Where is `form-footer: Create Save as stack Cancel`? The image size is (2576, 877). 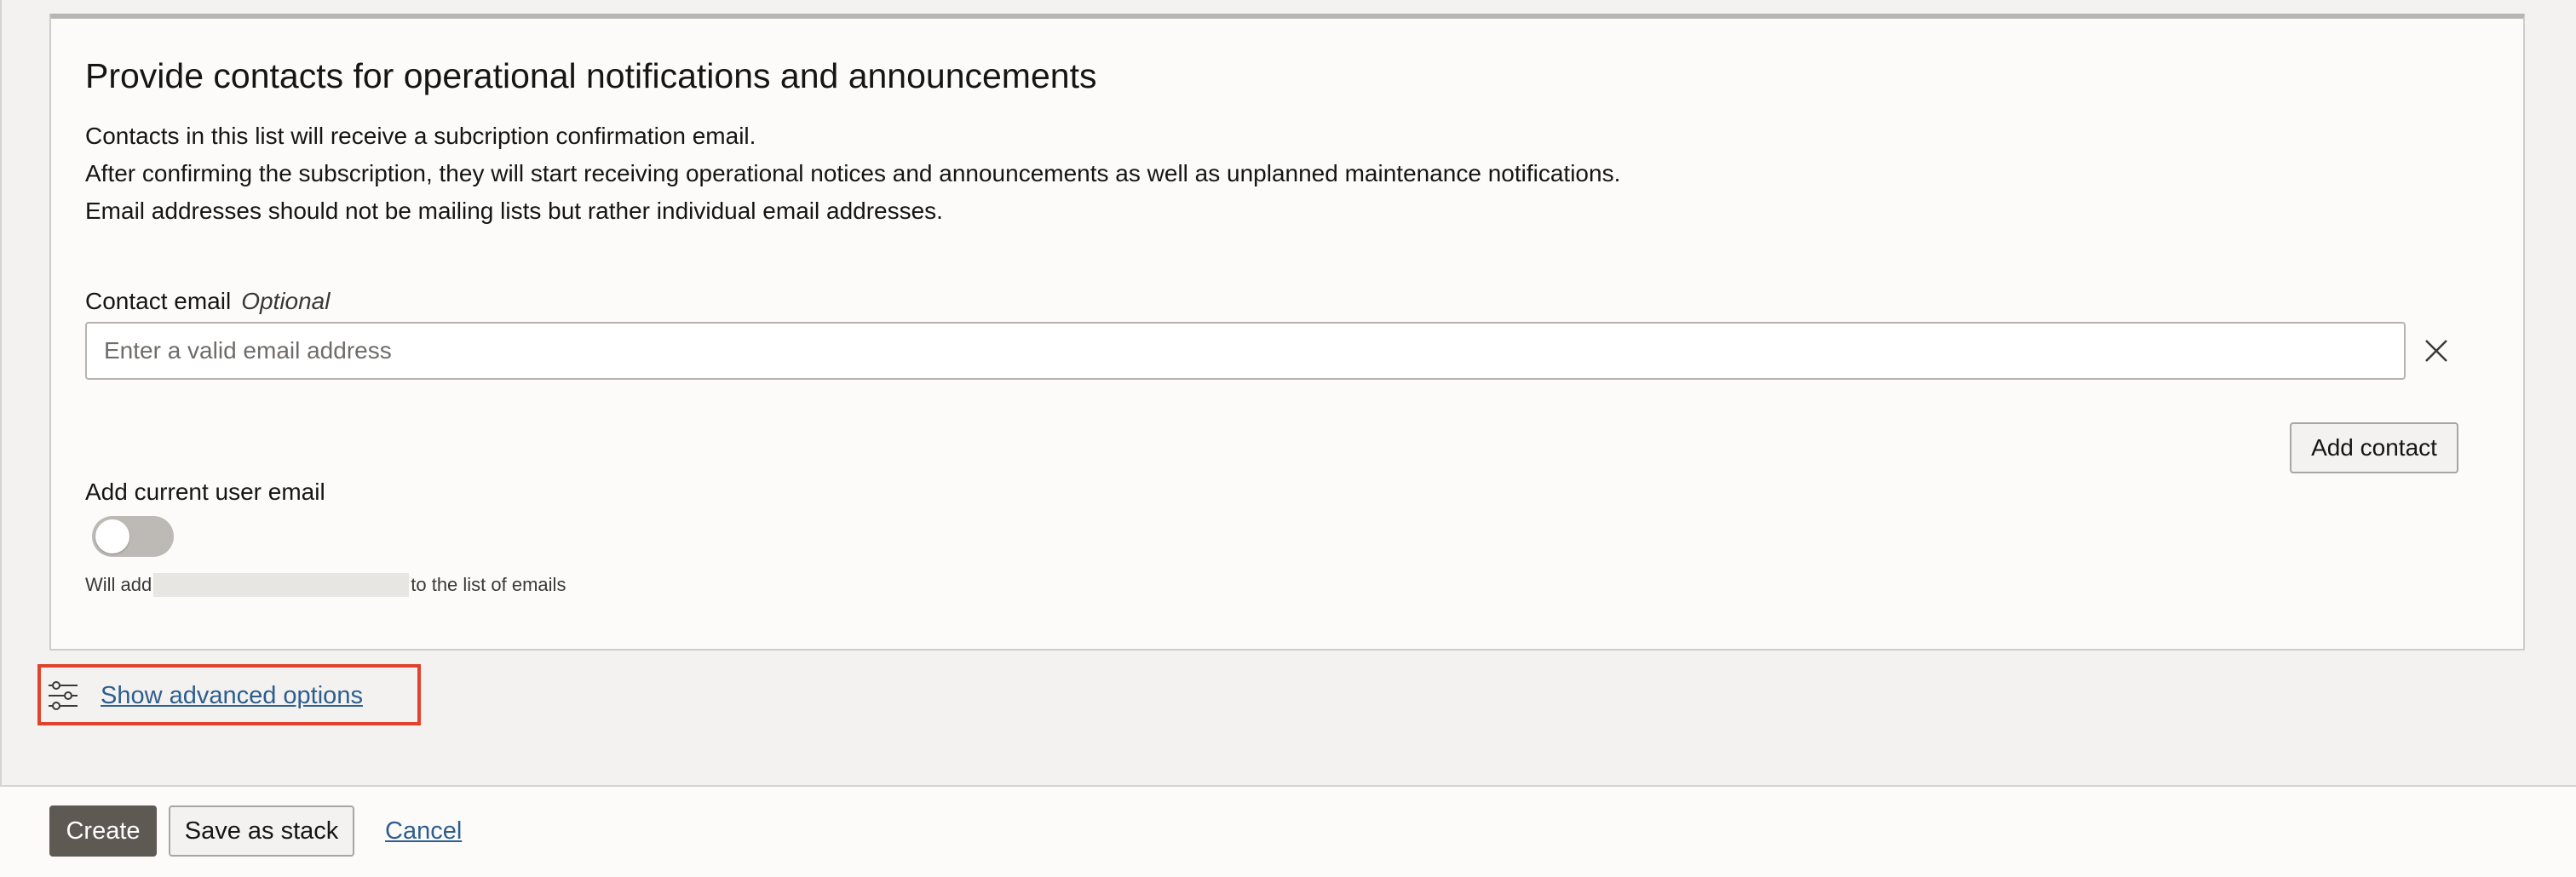
form-footer: Create Save as stack Cancel is located at coordinates (1288, 831).